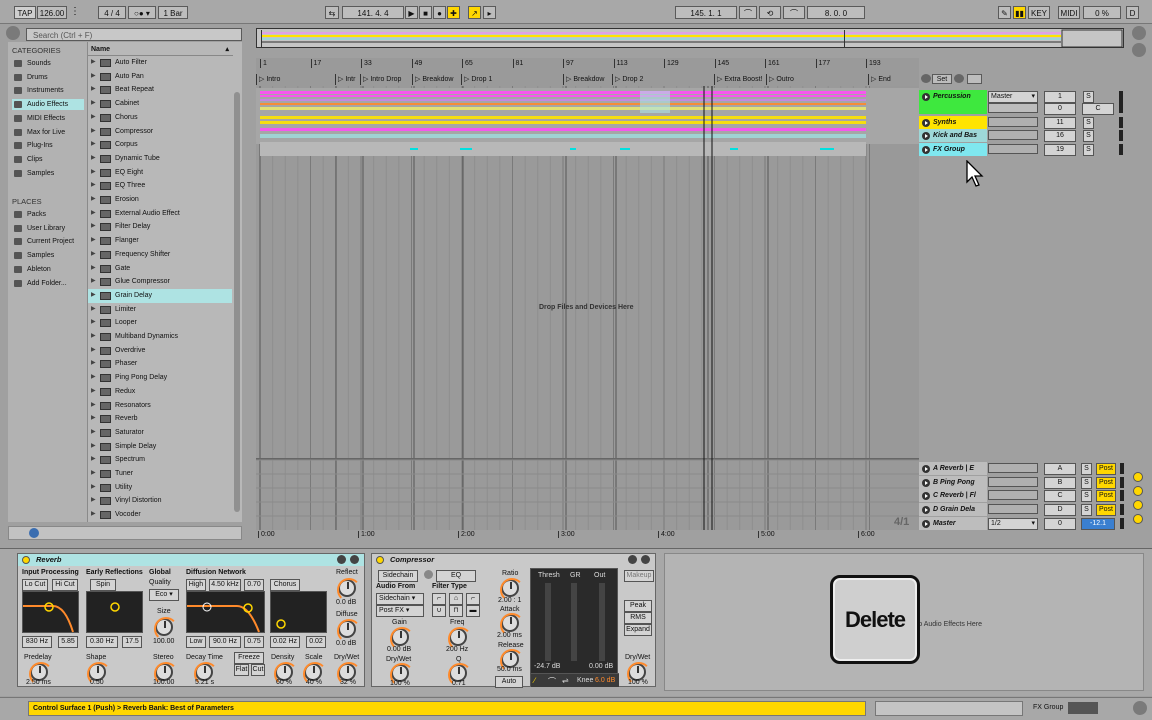 The width and height of the screenshot is (1152, 720). Describe the element at coordinates (225, 612) in the screenshot. I see `diffusion-display` at that location.